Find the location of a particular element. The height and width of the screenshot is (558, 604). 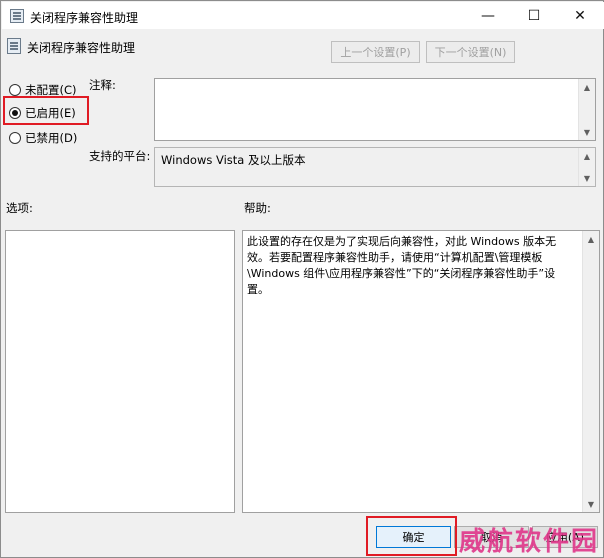

minimize-button: — is located at coordinates (488, 16).